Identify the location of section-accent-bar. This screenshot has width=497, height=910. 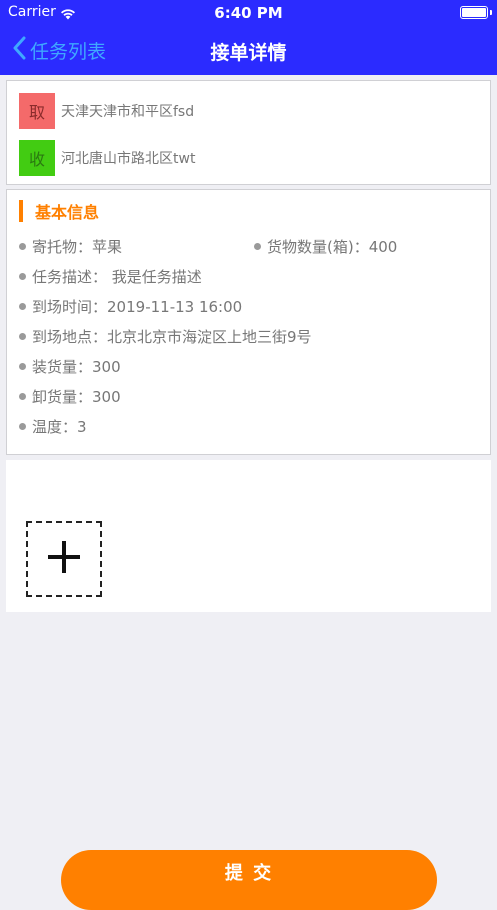
(21, 211).